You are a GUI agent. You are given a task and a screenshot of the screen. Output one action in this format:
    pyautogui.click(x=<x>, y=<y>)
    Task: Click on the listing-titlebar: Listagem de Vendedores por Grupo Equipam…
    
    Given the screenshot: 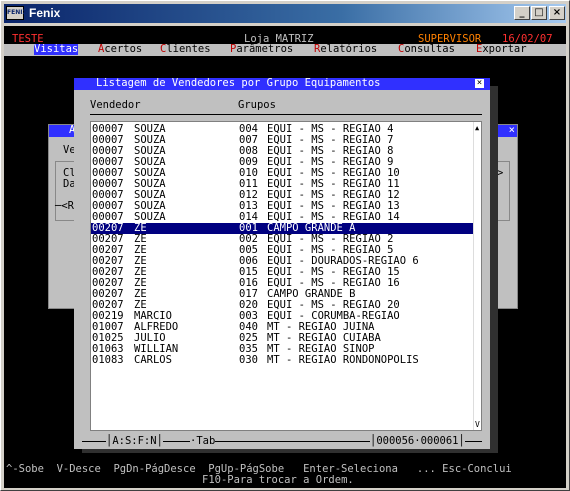 What is the action you would take?
    pyautogui.click(x=282, y=84)
    